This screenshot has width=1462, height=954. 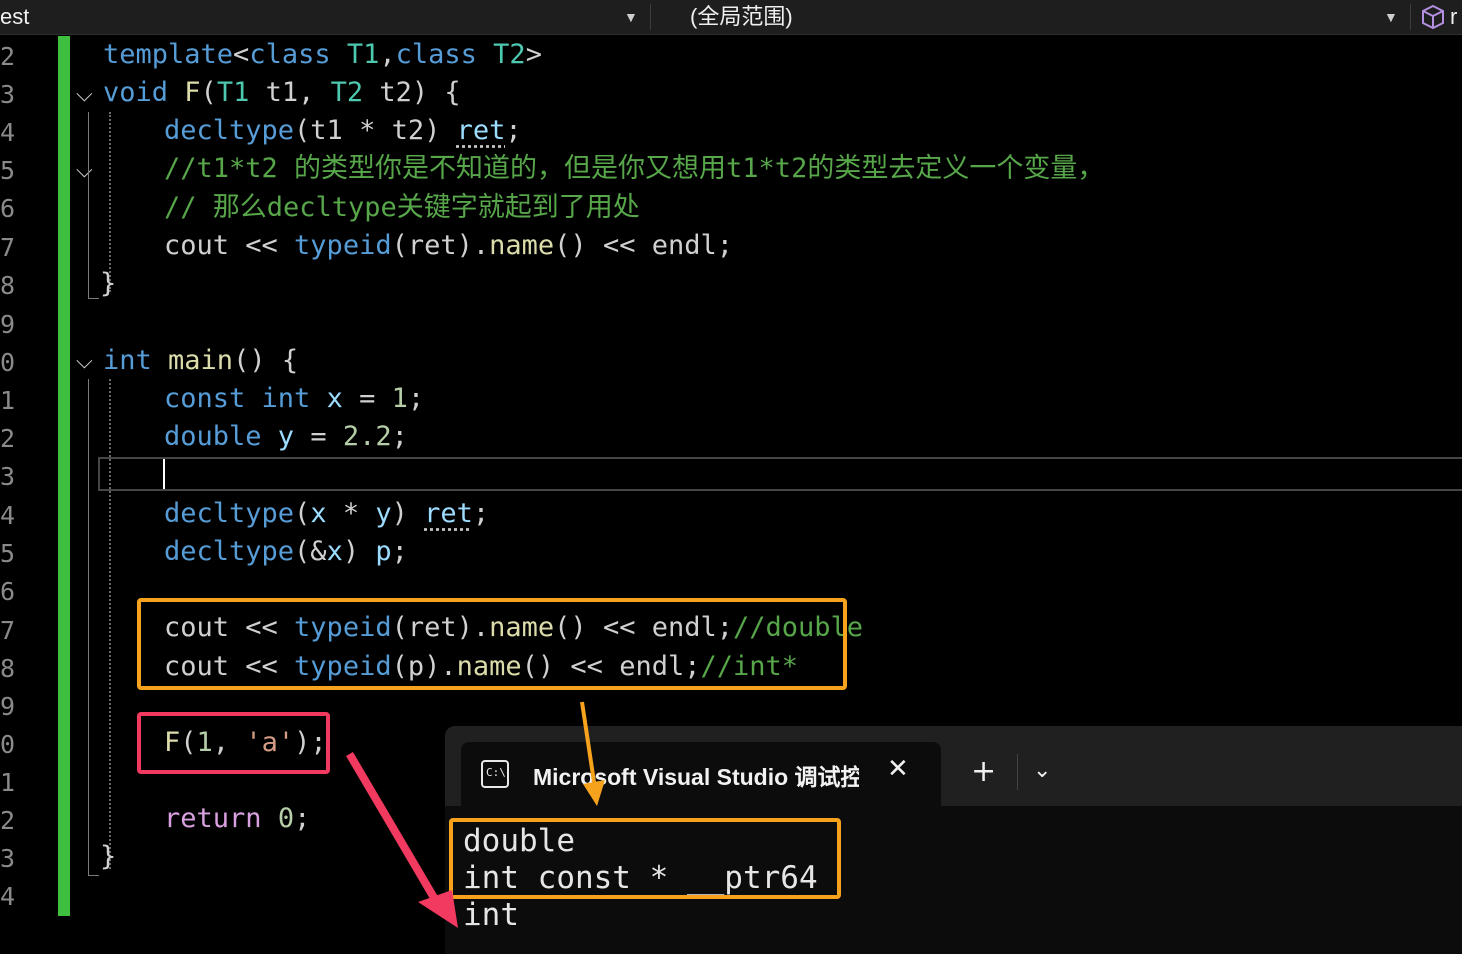 I want to click on tab-title: Microsoft Visual Studio 调试控制台, so click(x=696, y=777).